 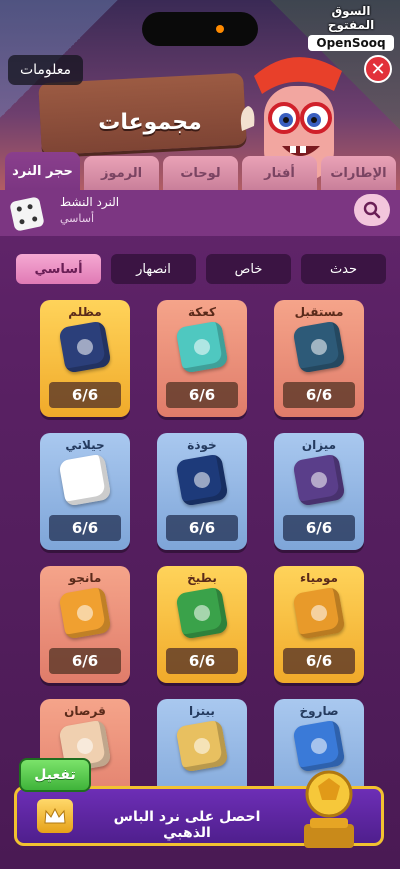 I want to click on active-dice-subtitle: أساسي, so click(x=77, y=218).